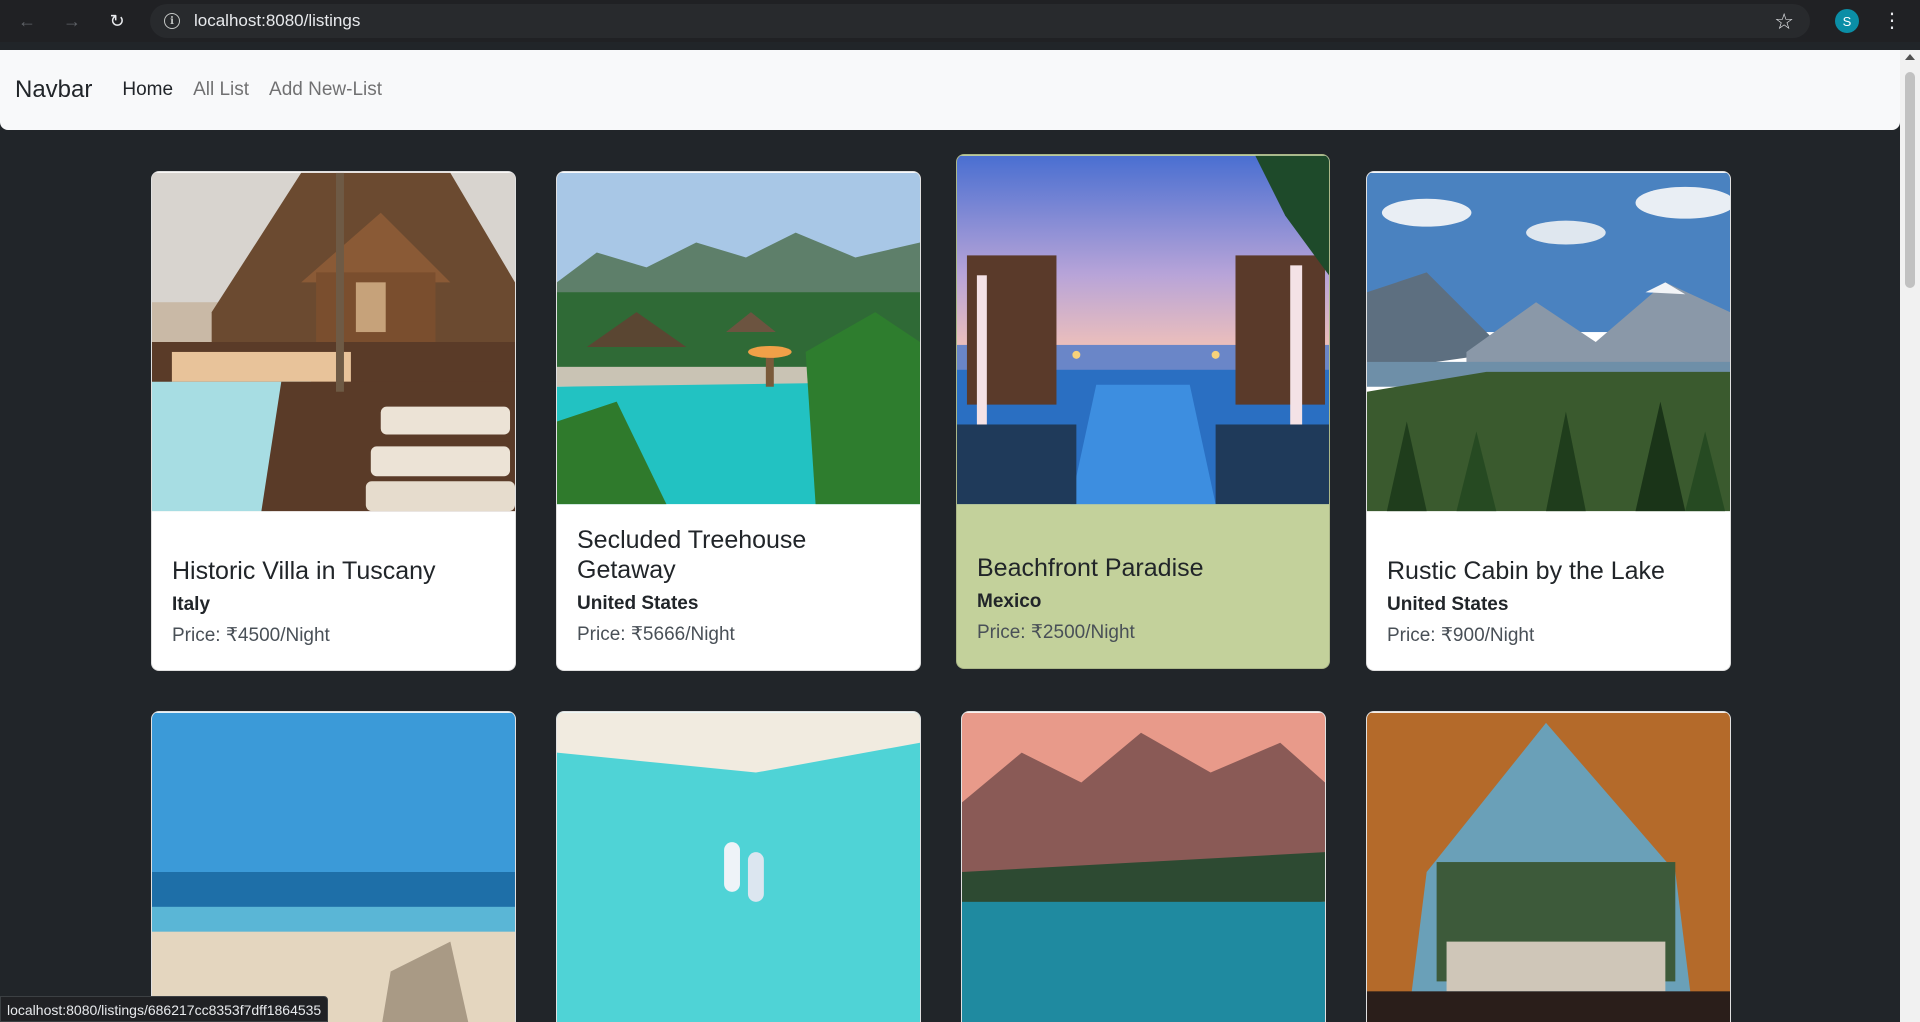 This screenshot has height=1022, width=1920. What do you see at coordinates (980, 21) in the screenshot?
I see `address-bar: i localhost:8080/listings ☆` at bounding box center [980, 21].